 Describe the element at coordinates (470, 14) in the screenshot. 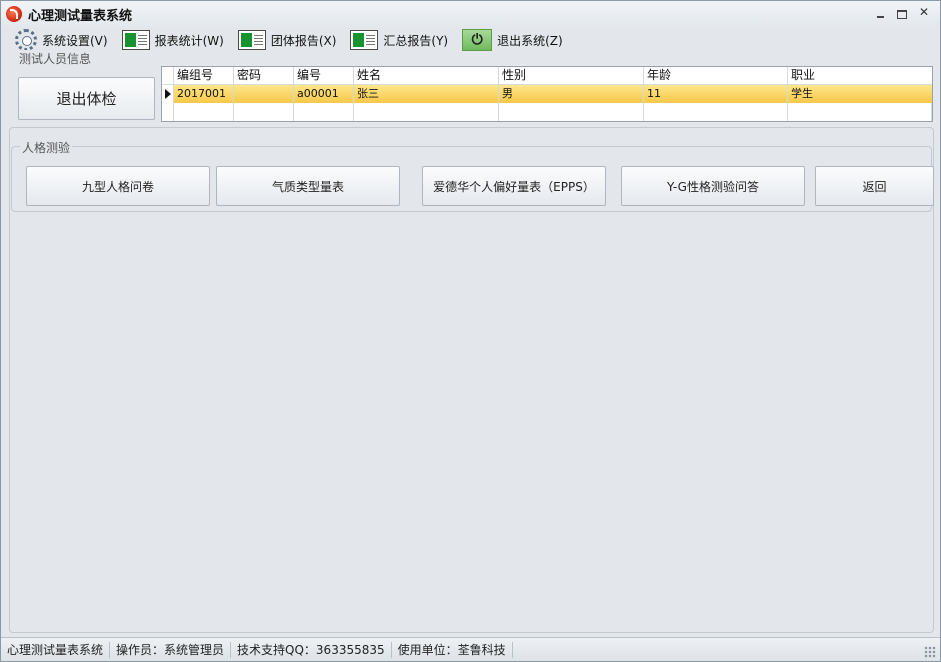

I see `title-bar: 心理测试量表系统 ✕` at that location.